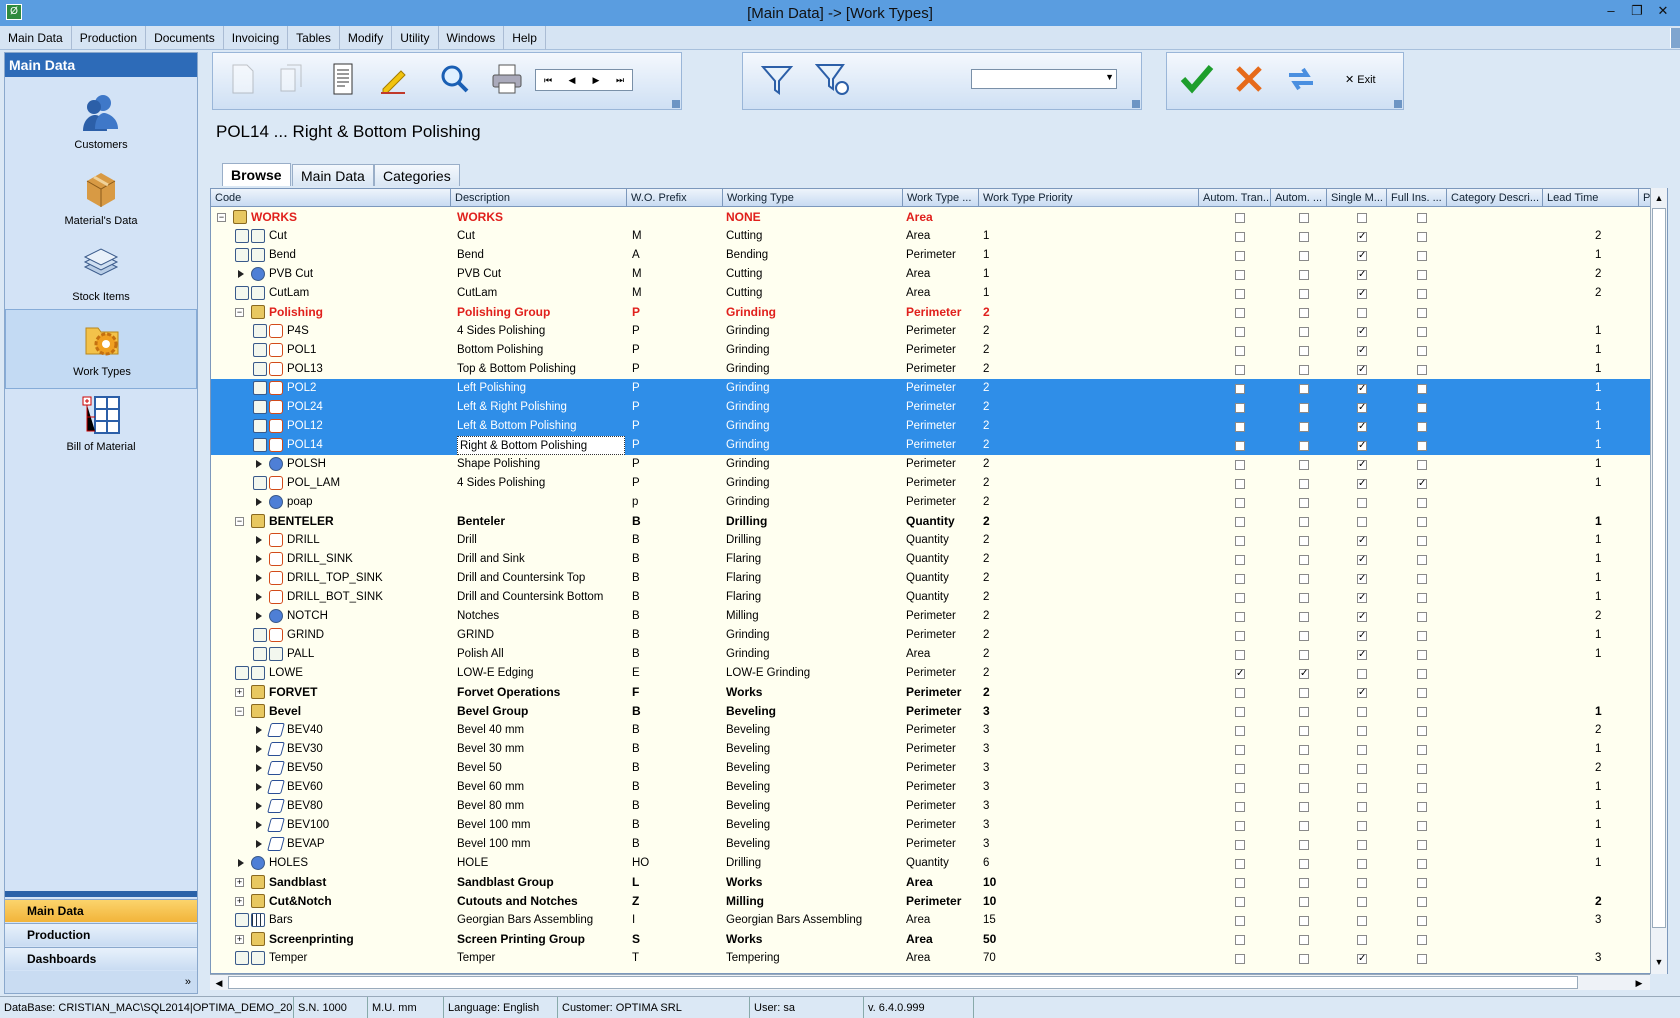 This screenshot has height=1018, width=1680. What do you see at coordinates (1659, 198) in the screenshot?
I see `scroll-up-icon: ▲` at bounding box center [1659, 198].